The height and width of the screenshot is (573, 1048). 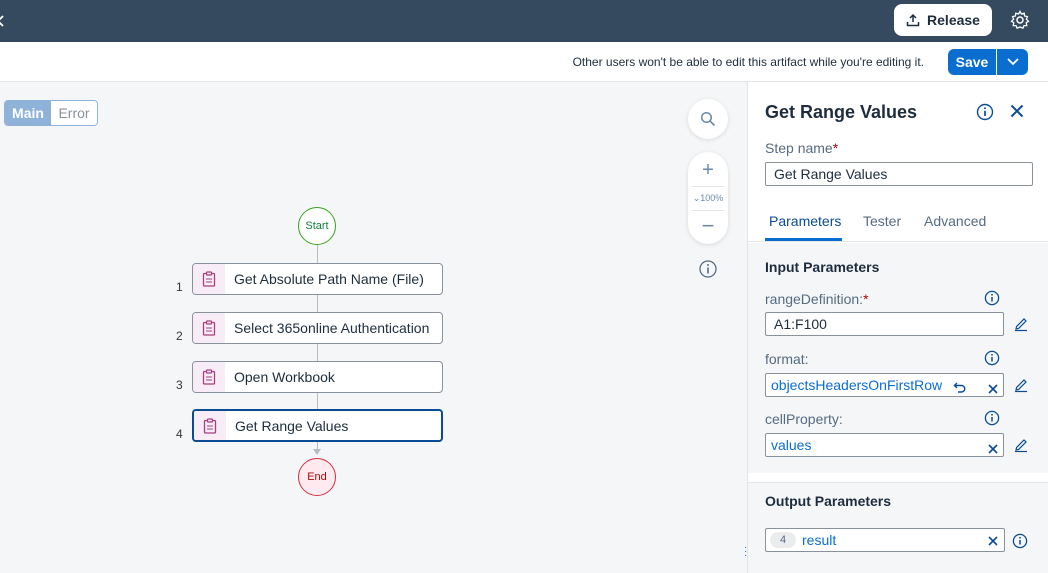 I want to click on tab-tester: Tester, so click(x=882, y=221).